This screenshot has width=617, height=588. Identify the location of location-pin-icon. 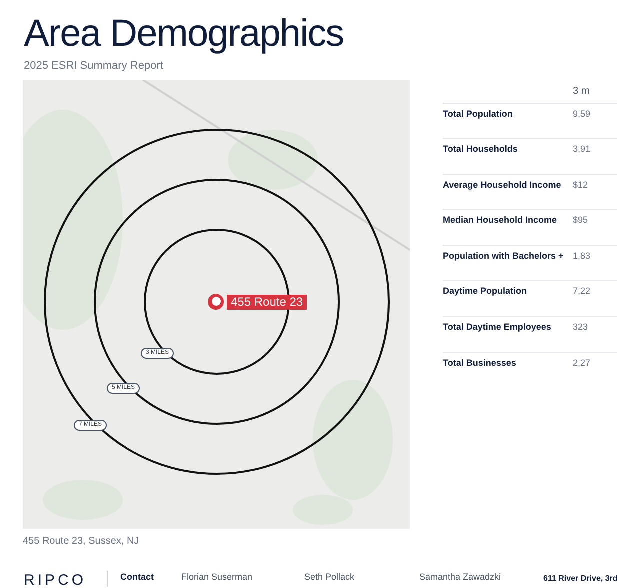
(216, 302).